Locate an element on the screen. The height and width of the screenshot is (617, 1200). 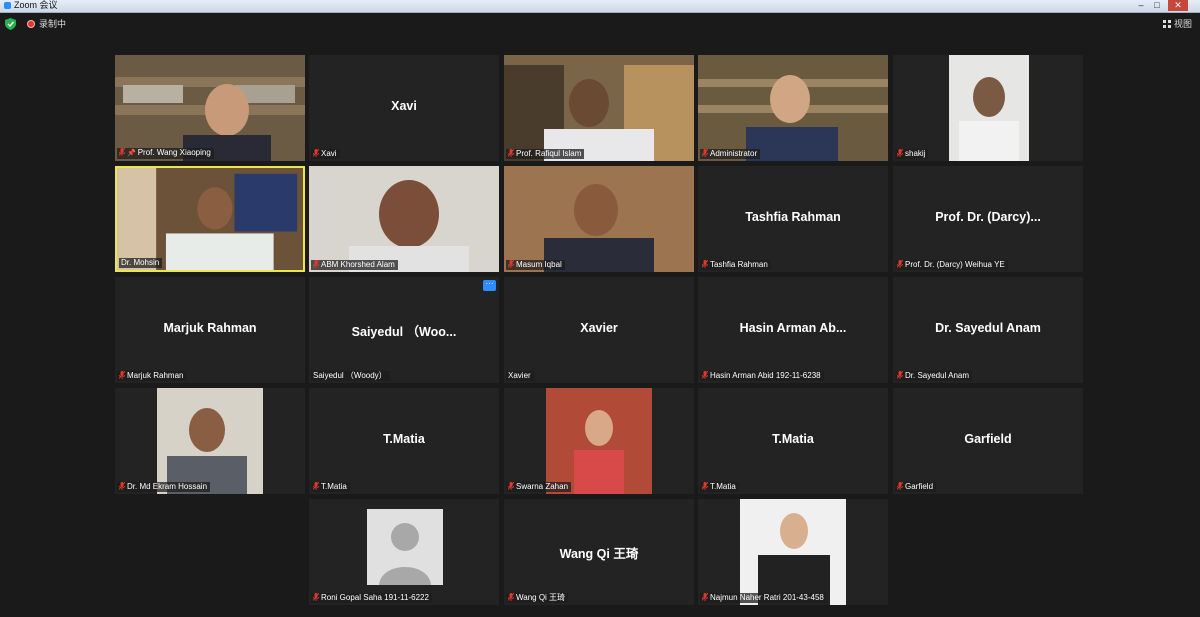
participant-tile: Dr. Mohsin is located at coordinates (210, 219).